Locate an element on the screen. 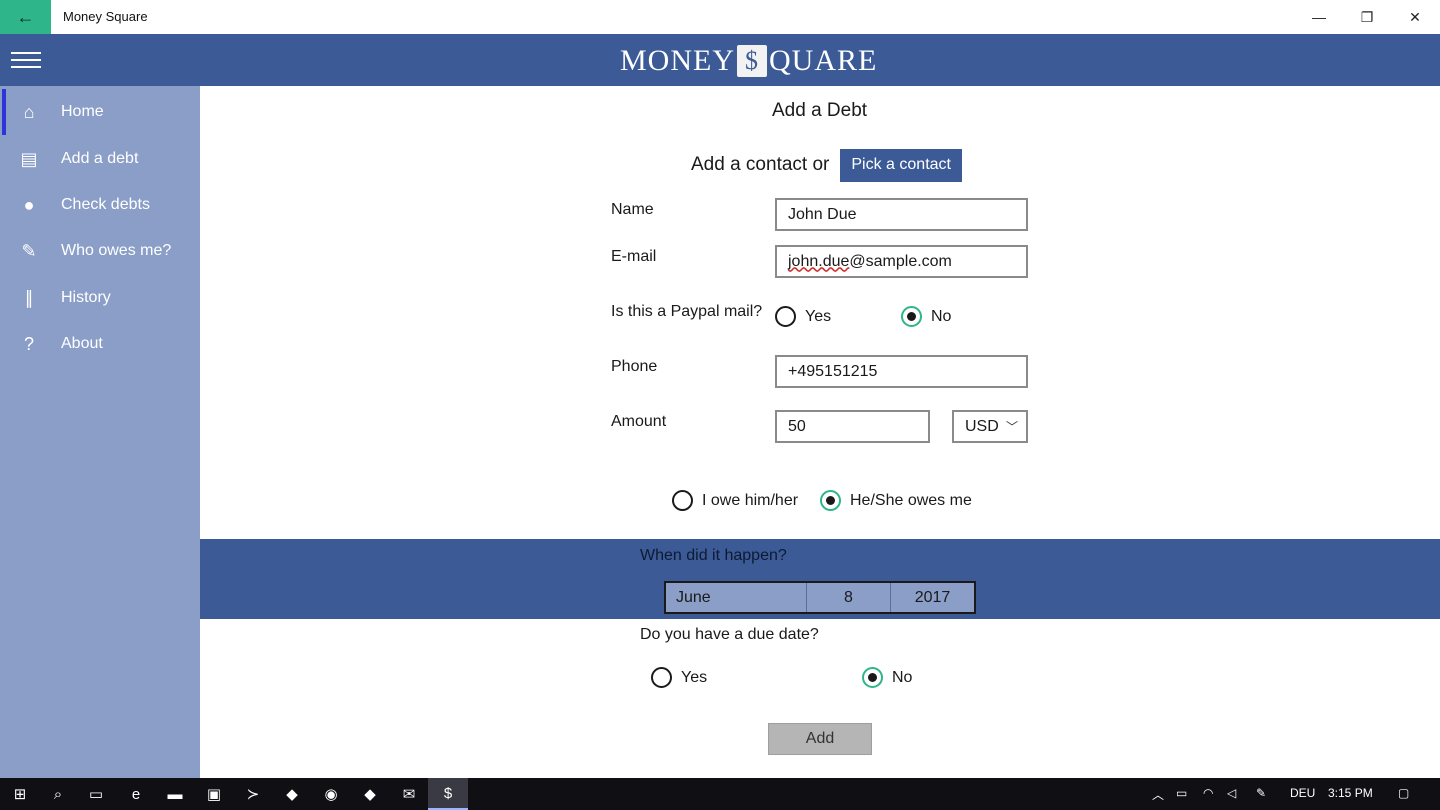 The image size is (1440, 810). due-no-radio: No is located at coordinates (887, 677).